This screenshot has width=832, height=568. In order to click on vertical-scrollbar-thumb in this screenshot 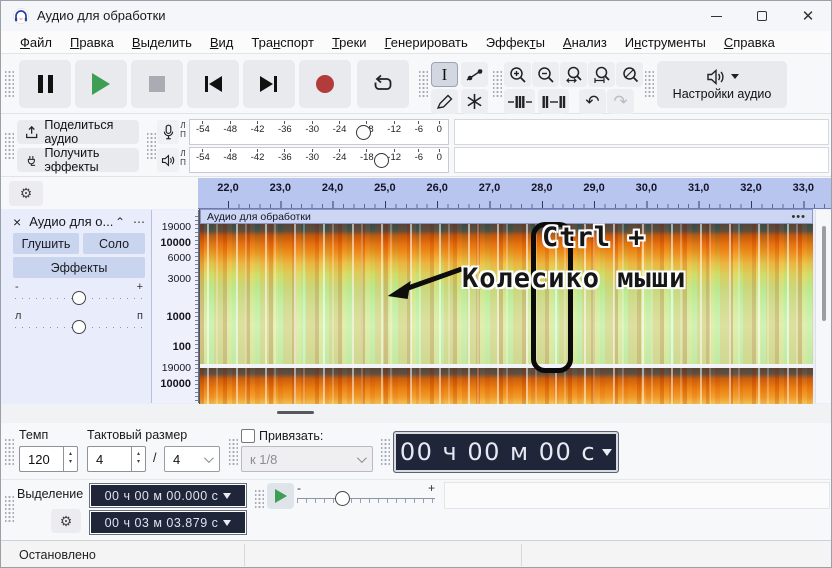, I will do `click(824, 273)`.